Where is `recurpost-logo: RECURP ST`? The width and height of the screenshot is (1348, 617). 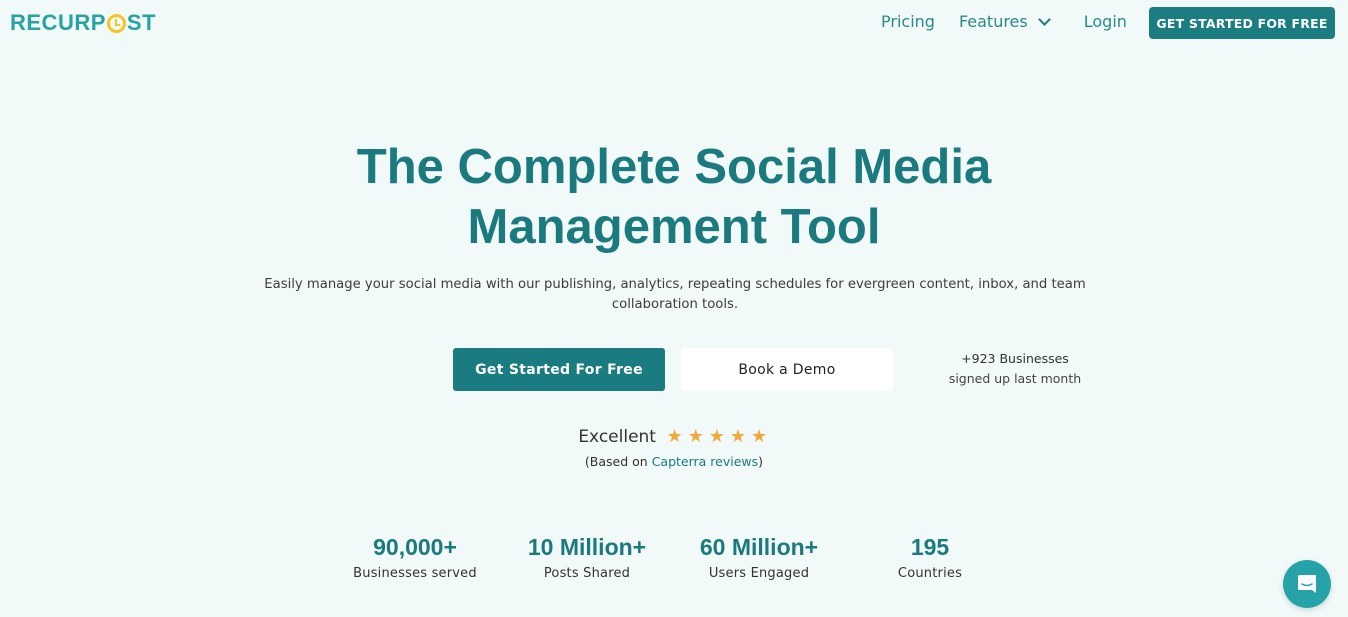
recurpost-logo: RECURP ST is located at coordinates (83, 23).